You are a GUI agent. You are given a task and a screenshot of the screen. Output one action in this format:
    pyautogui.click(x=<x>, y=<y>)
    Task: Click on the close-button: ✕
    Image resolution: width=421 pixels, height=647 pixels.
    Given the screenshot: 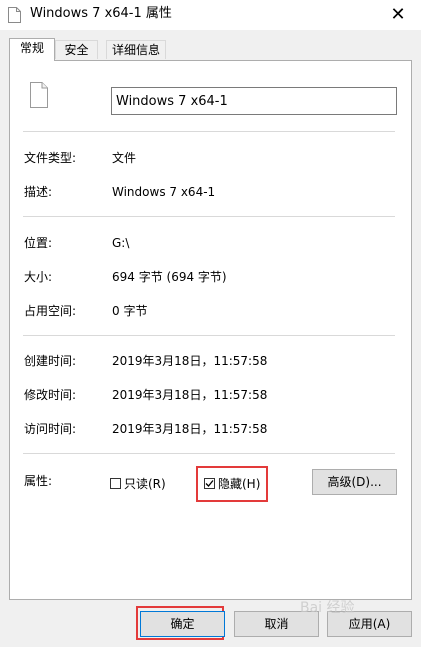 What is the action you would take?
    pyautogui.click(x=398, y=15)
    